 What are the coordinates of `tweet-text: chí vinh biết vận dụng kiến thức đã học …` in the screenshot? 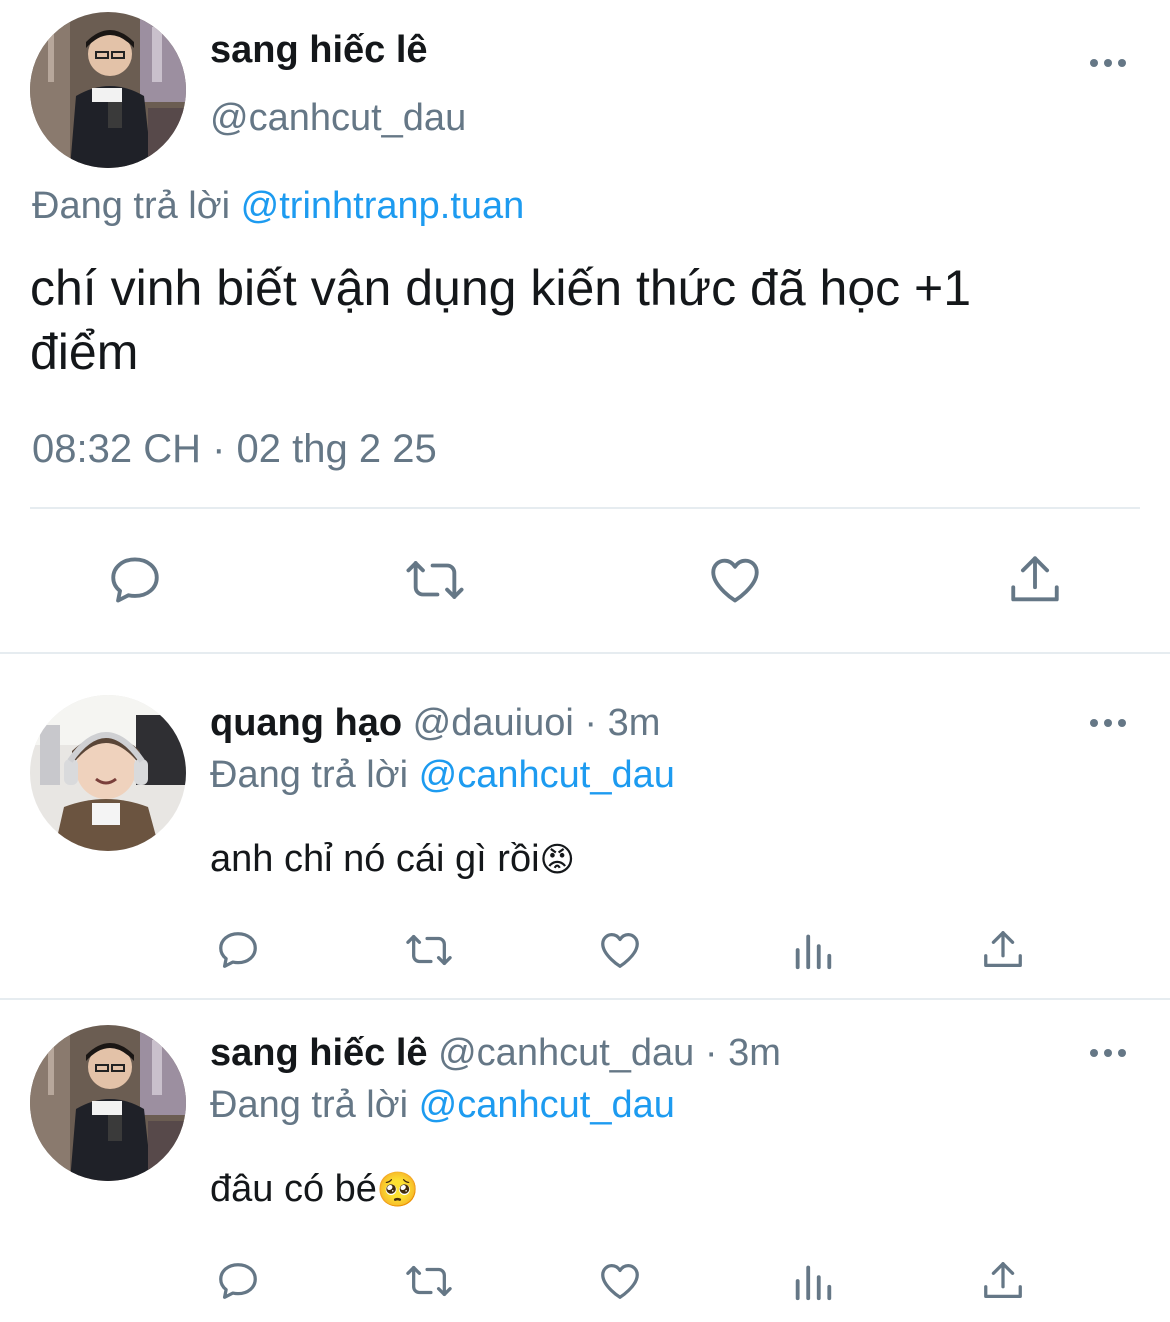 It's located at (500, 320).